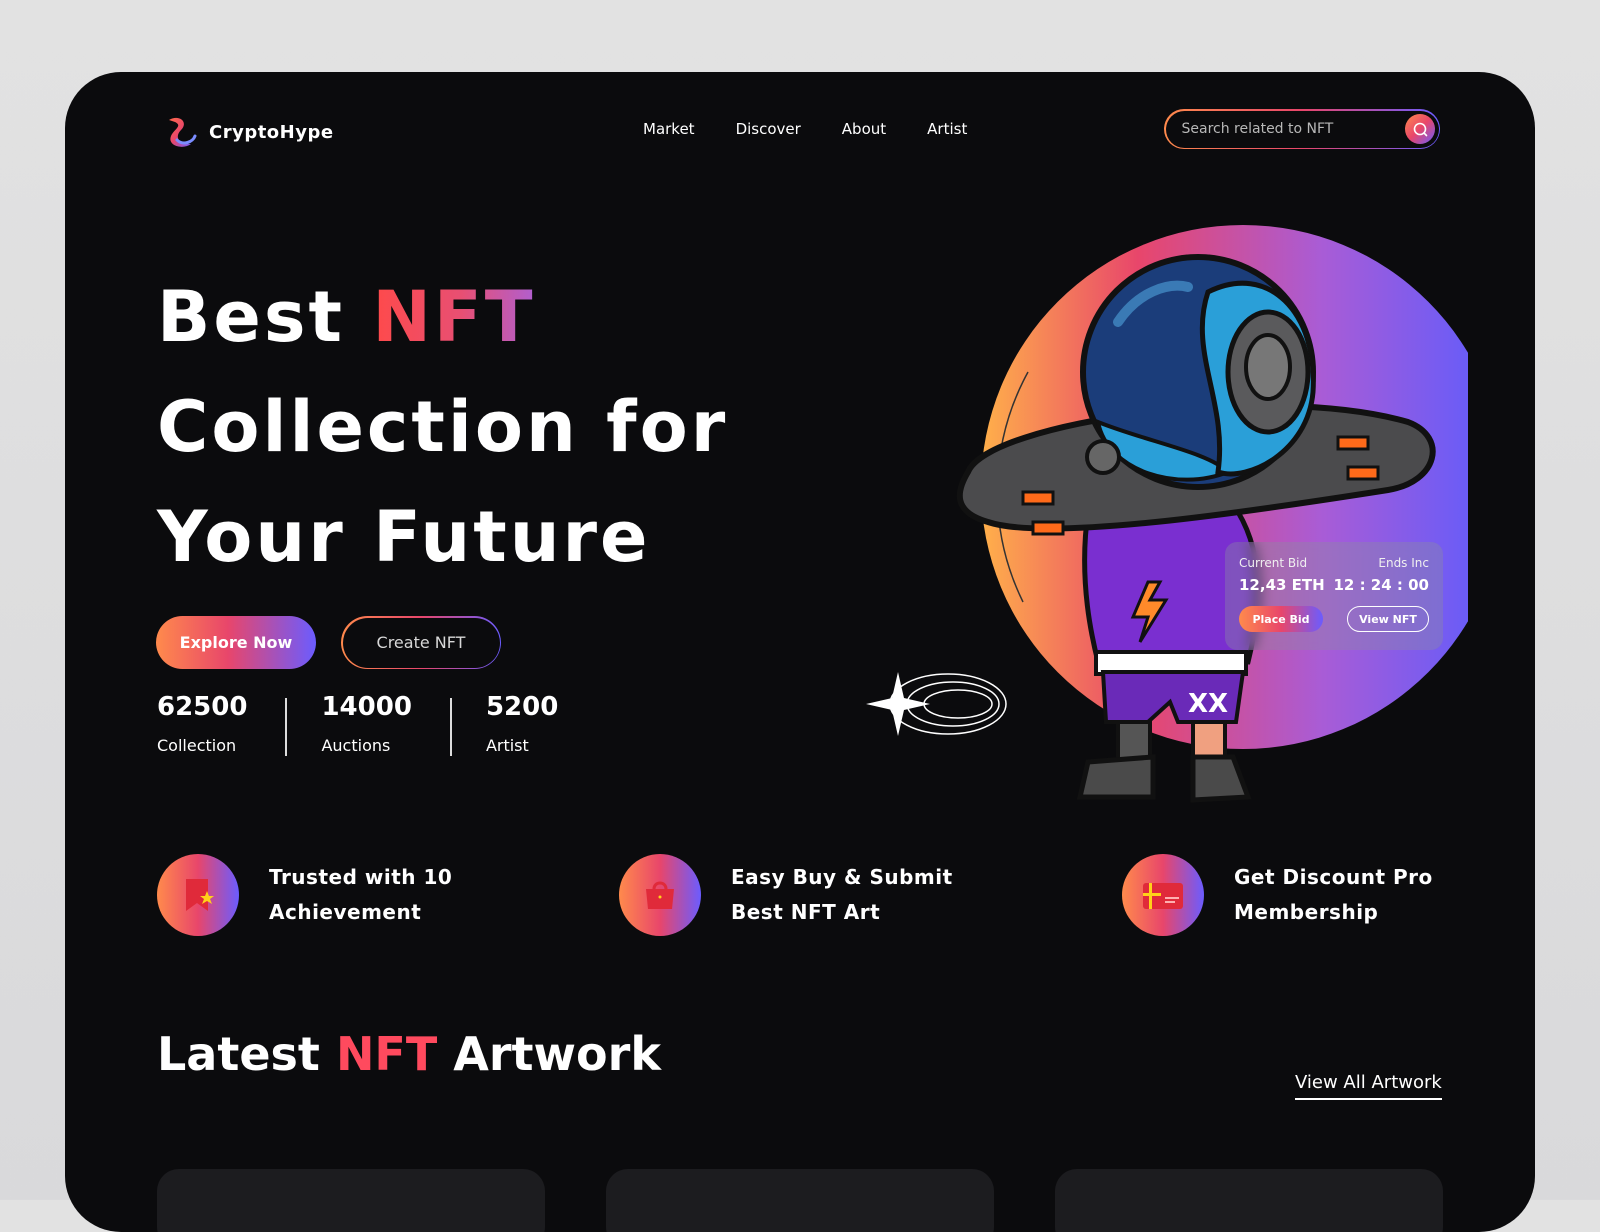 The width and height of the screenshot is (1600, 1232). Describe the element at coordinates (198, 895) in the screenshot. I see `bookmark-star-icon` at that location.